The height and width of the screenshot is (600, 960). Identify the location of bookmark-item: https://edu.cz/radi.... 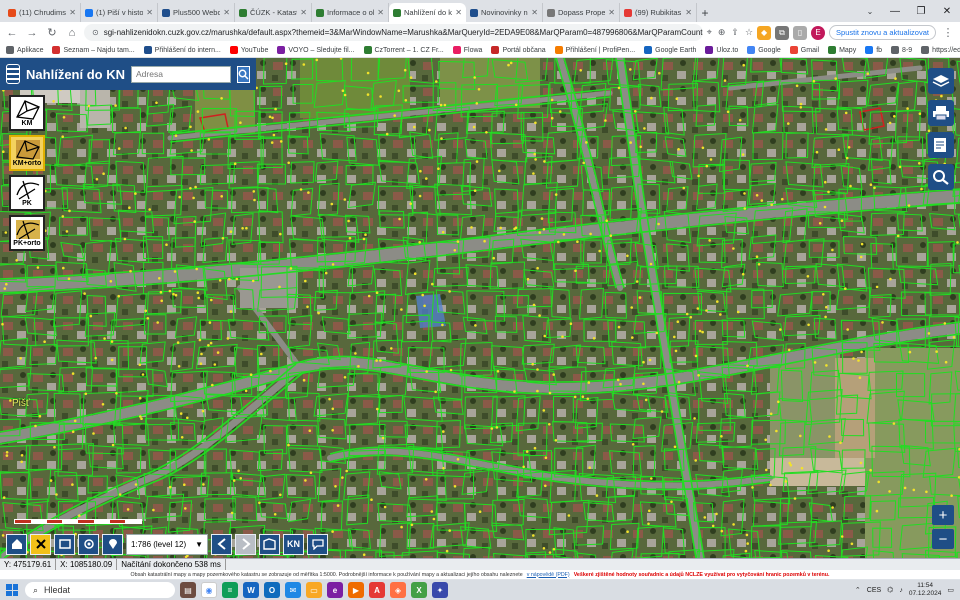
(940, 50).